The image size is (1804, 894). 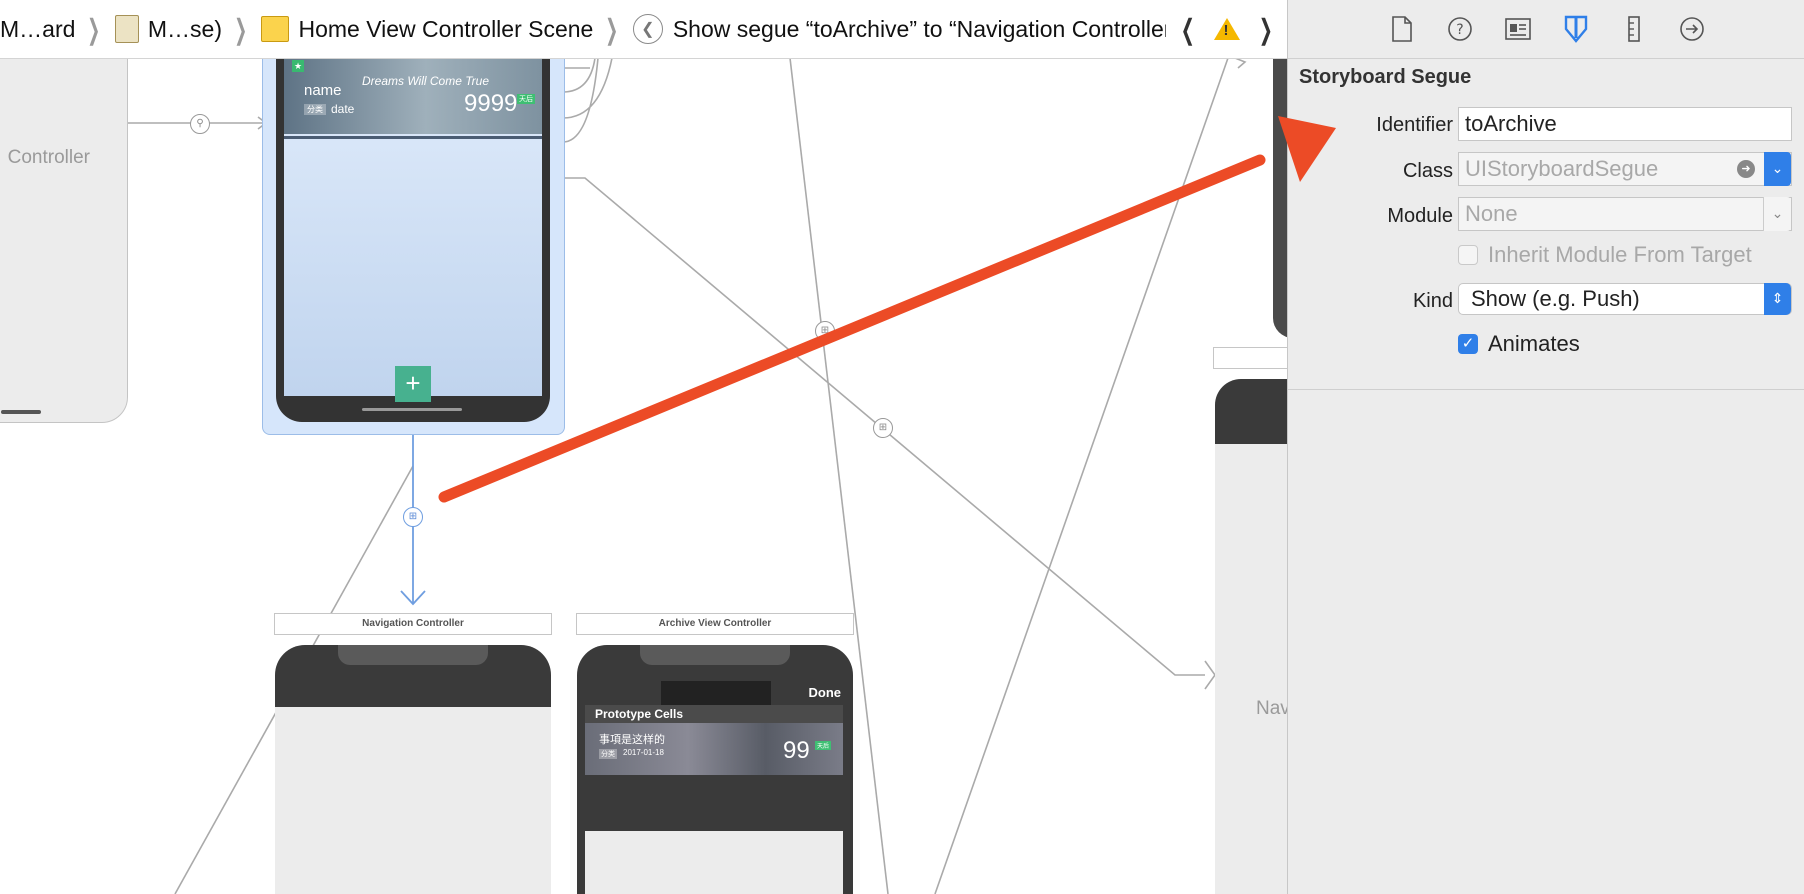 What do you see at coordinates (715, 624) in the screenshot?
I see `archive-view-controller-title: Archive View Controller` at bounding box center [715, 624].